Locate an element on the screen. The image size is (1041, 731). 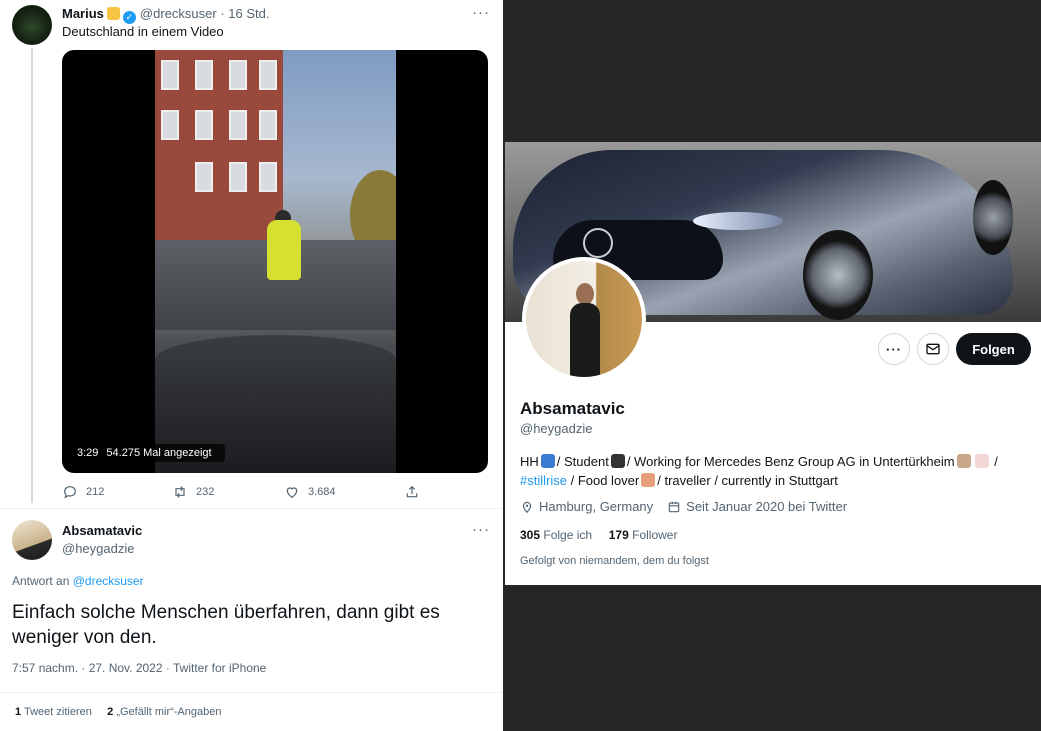
more-icon: ··· is located at coordinates (894, 349).